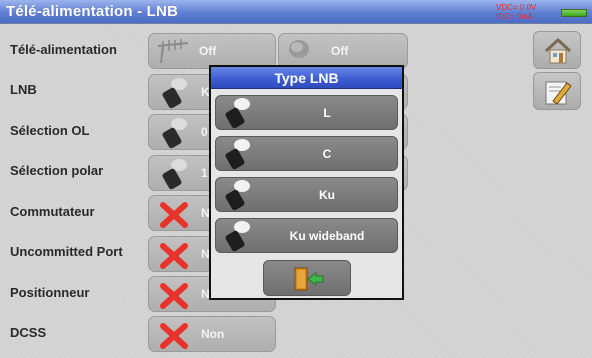  Describe the element at coordinates (208, 51) in the screenshot. I see `tele-alimentation-value: Off` at that location.